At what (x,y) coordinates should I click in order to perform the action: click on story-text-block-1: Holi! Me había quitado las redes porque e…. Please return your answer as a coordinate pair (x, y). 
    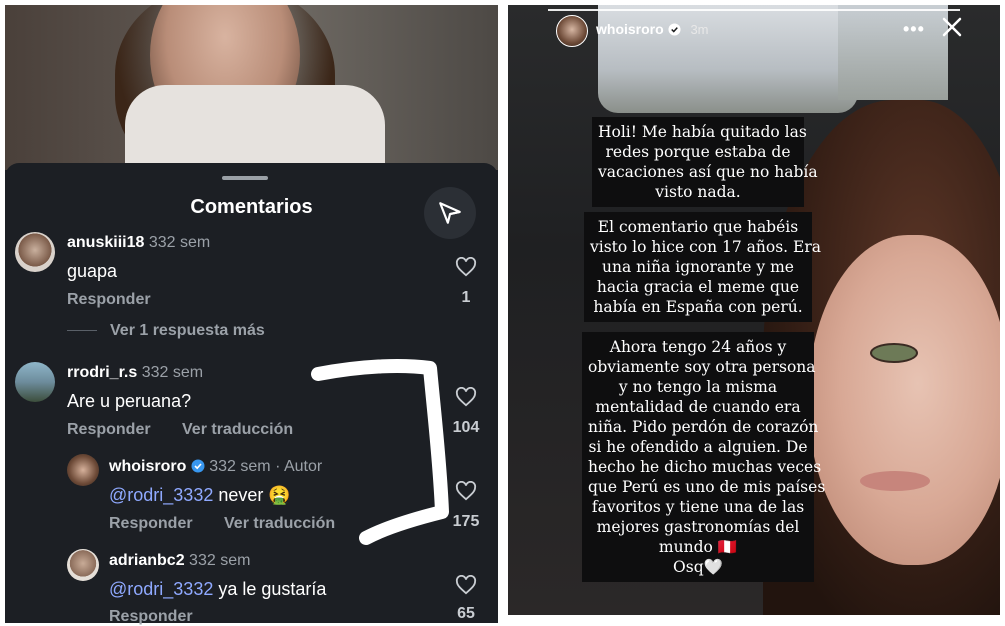
    Looking at the image, I should click on (705, 162).